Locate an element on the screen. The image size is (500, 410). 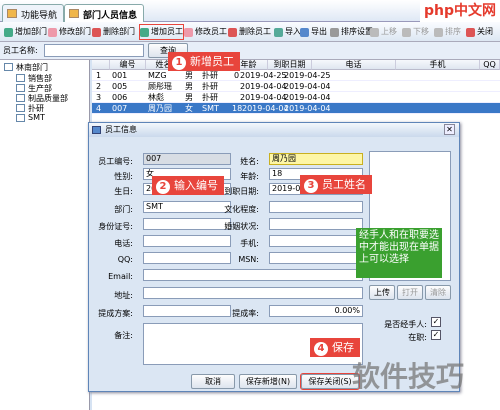
edu-field is located at coordinates (316, 207).